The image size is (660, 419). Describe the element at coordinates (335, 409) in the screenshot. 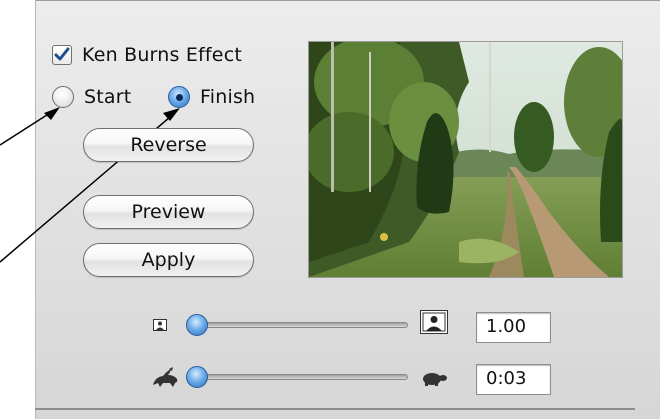

I see `panel-divider` at that location.